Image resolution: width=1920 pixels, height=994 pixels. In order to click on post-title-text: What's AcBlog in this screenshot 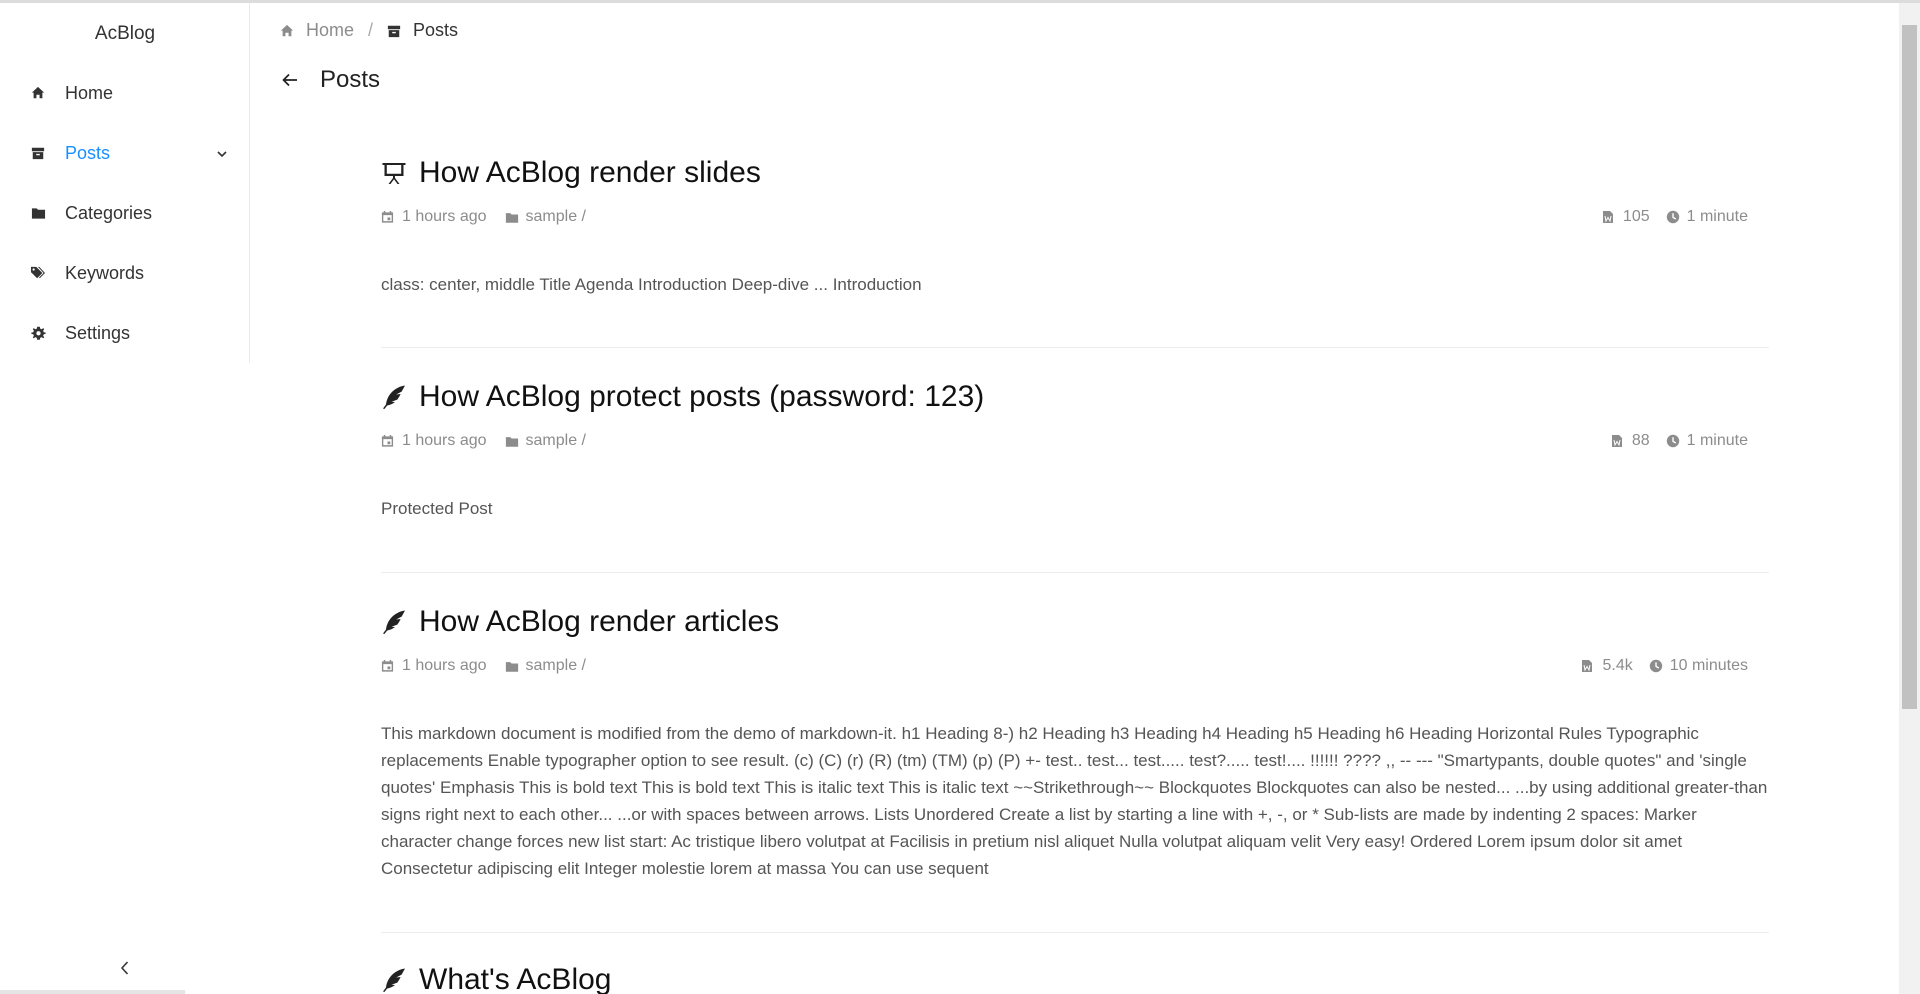, I will do `click(515, 978)`.